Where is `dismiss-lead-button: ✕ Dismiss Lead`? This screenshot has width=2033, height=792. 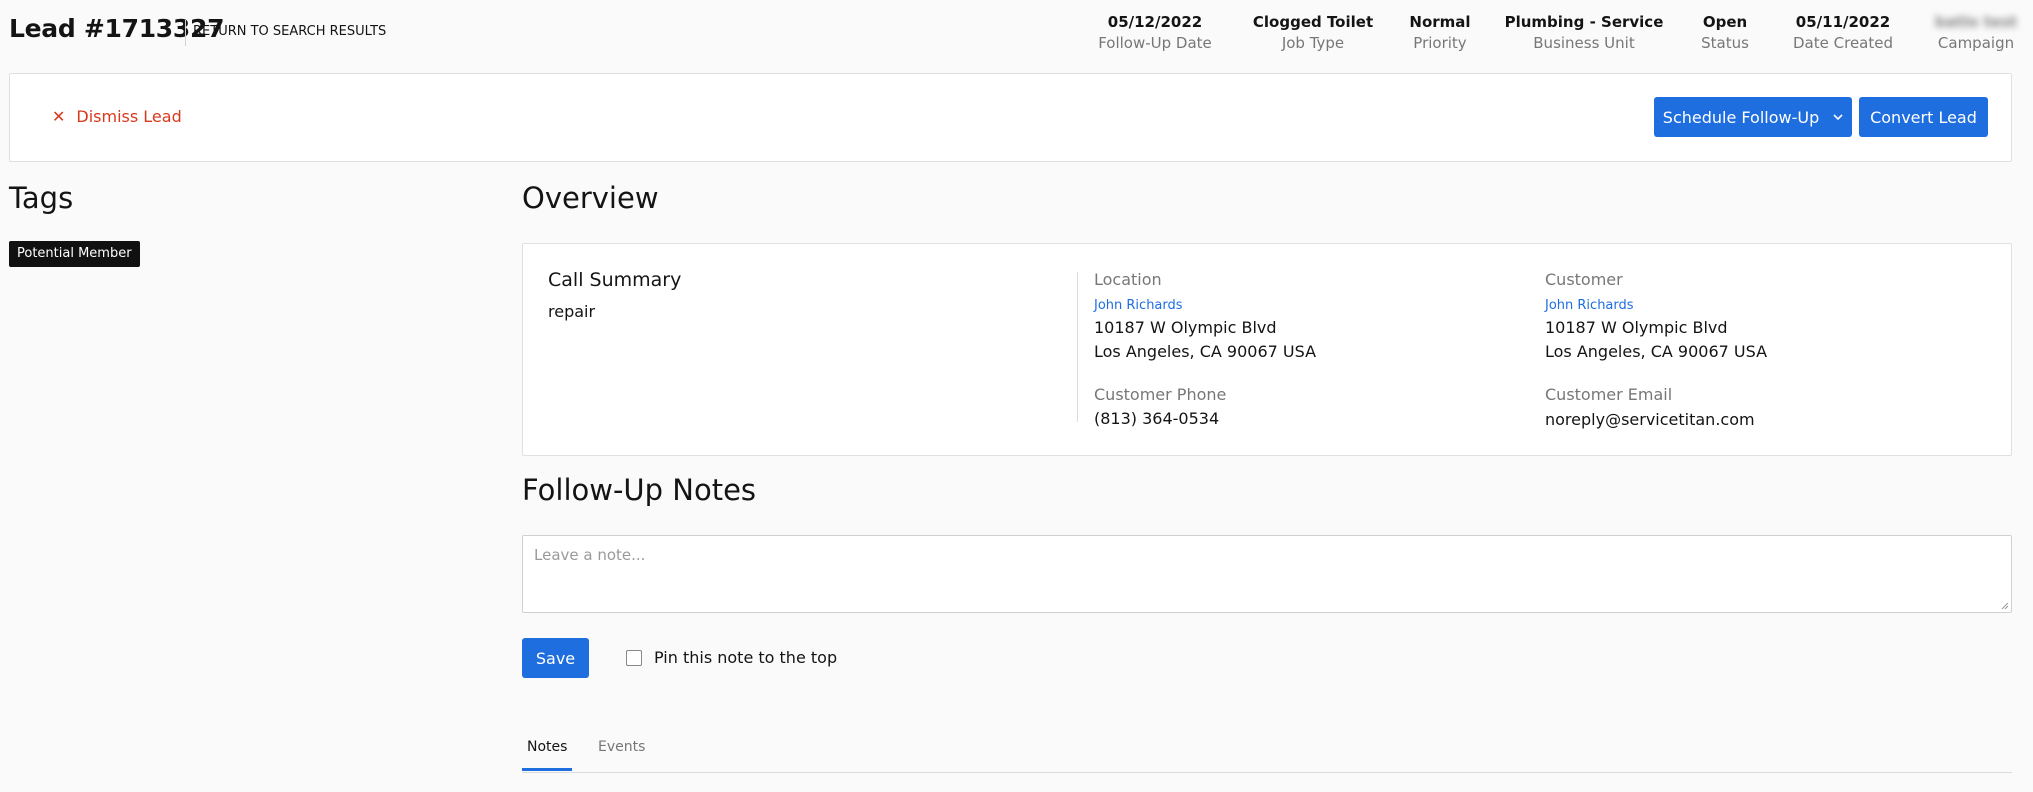
dismiss-lead-button: ✕ Dismiss Lead is located at coordinates (117, 116).